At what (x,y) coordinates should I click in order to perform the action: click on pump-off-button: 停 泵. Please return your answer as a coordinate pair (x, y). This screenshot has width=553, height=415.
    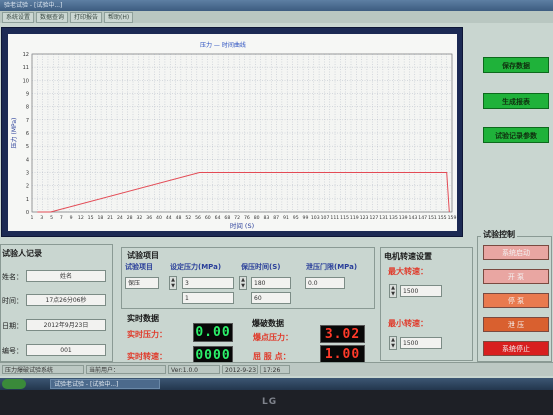
    Looking at the image, I should click on (516, 300).